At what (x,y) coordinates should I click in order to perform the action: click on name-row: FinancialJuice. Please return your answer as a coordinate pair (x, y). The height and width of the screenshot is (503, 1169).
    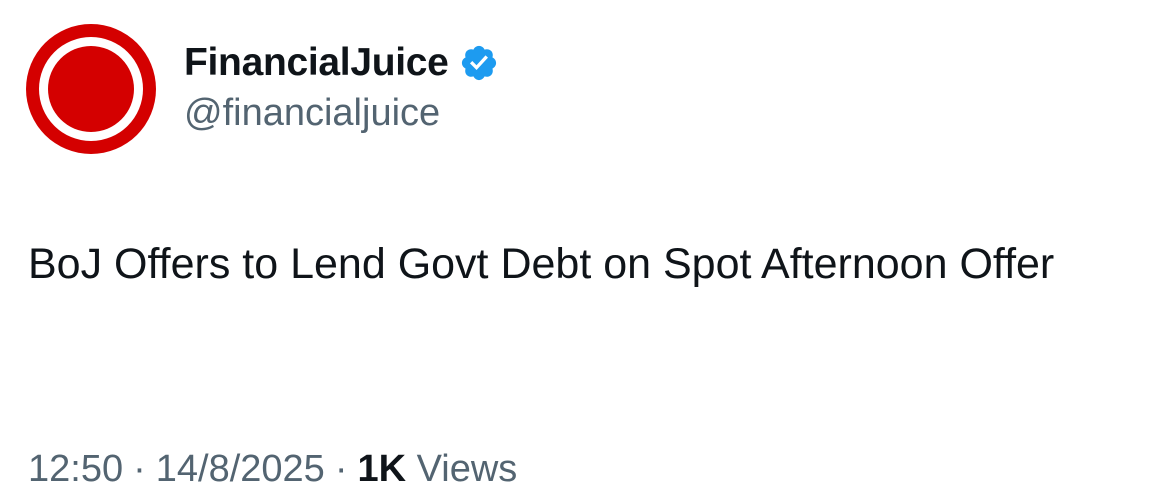
    Looking at the image, I should click on (341, 63).